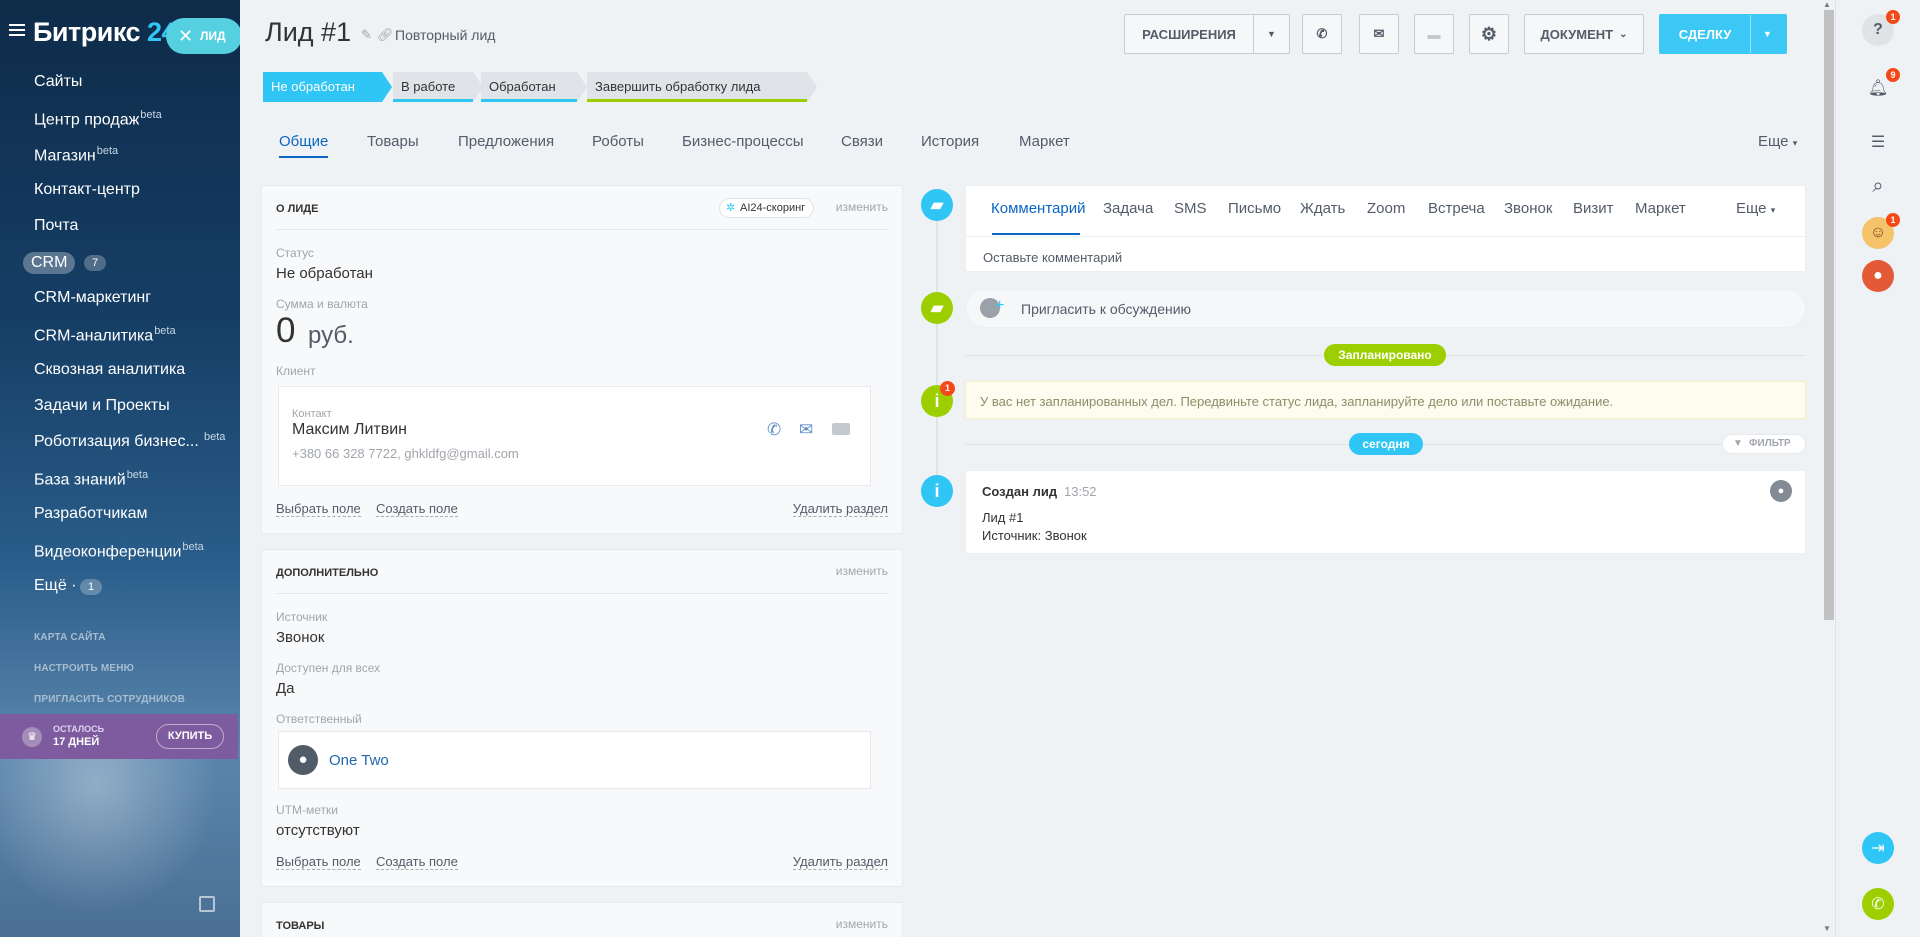 Image resolution: width=1920 pixels, height=937 pixels. Describe the element at coordinates (1764, 444) in the screenshot. I see `filter-button: ▼ ФИЛЬТР` at that location.